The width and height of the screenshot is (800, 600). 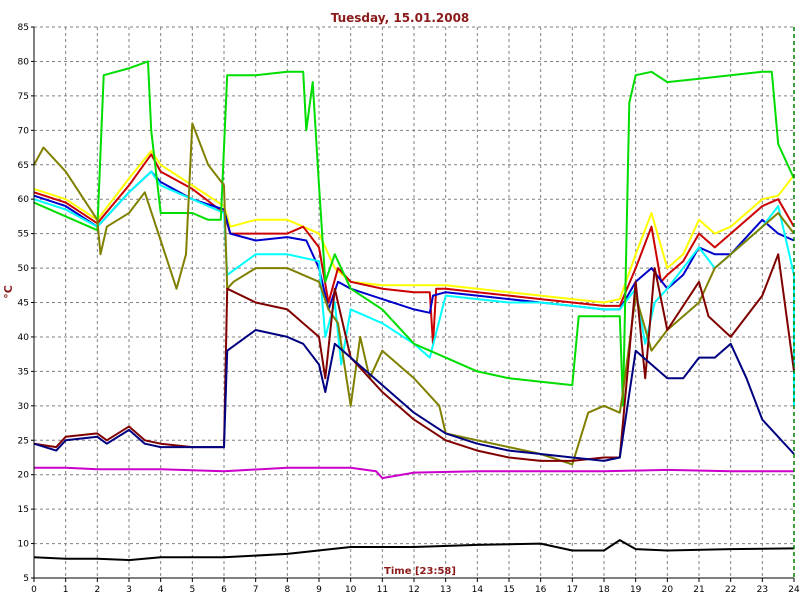 What do you see at coordinates (319, 590) in the screenshot?
I see `x-tick-label-9: 9` at bounding box center [319, 590].